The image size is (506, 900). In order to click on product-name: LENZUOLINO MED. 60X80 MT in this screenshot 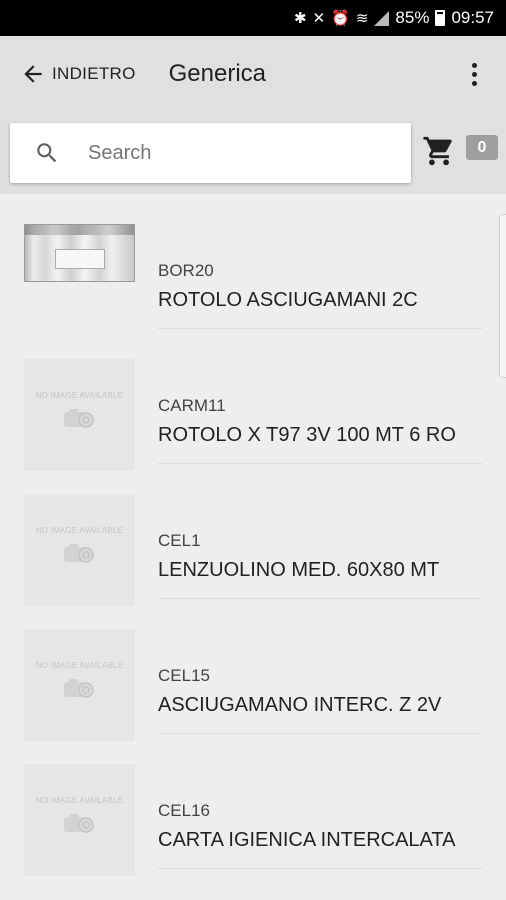, I will do `click(299, 570)`.